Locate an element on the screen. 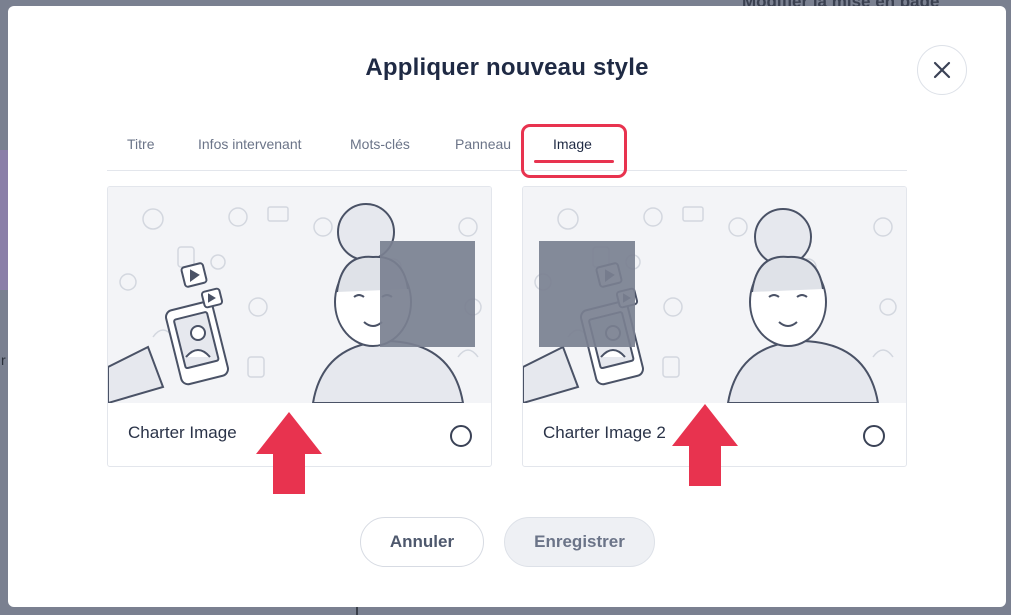  card-label: Charter Image 2 is located at coordinates (604, 432).